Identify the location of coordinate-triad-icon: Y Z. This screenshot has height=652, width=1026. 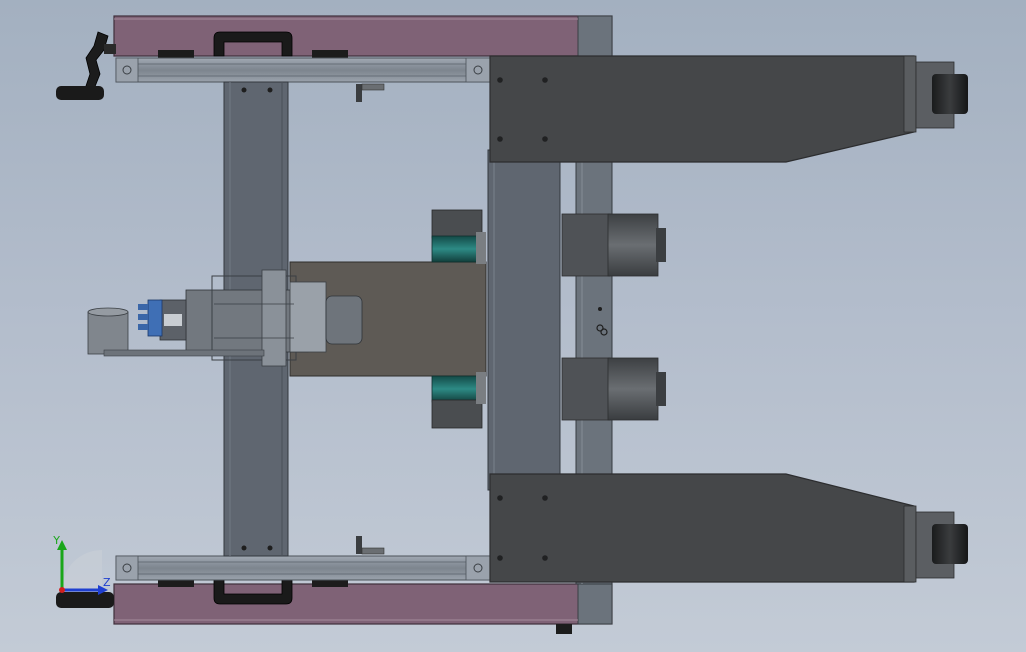
(81, 564).